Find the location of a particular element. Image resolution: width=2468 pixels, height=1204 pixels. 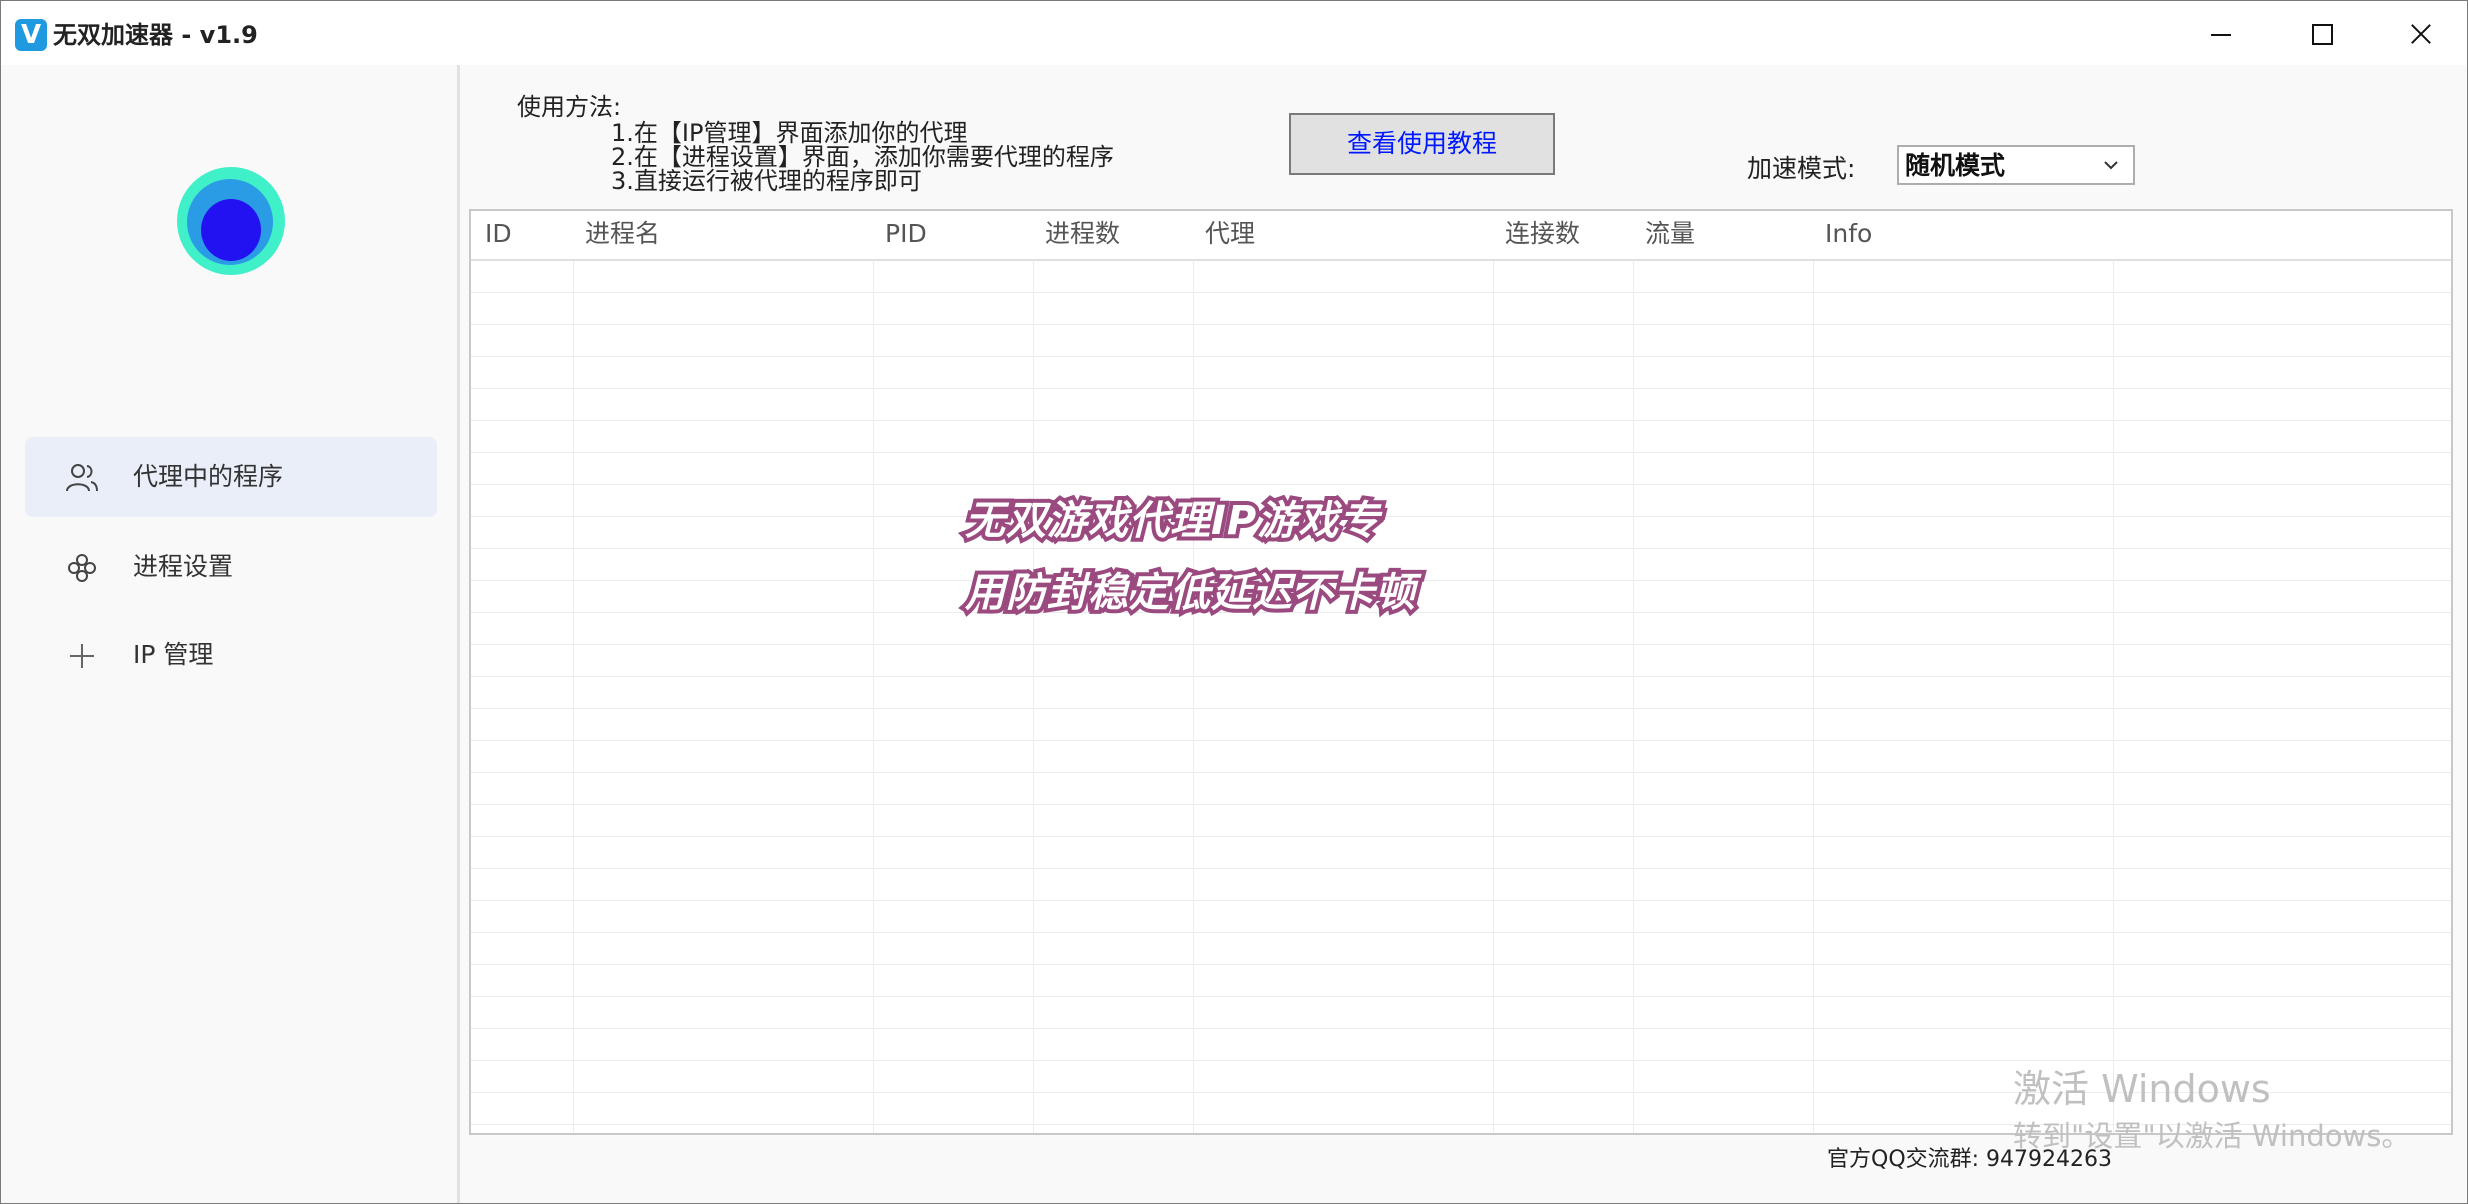

minimize-button is located at coordinates (2221, 33).